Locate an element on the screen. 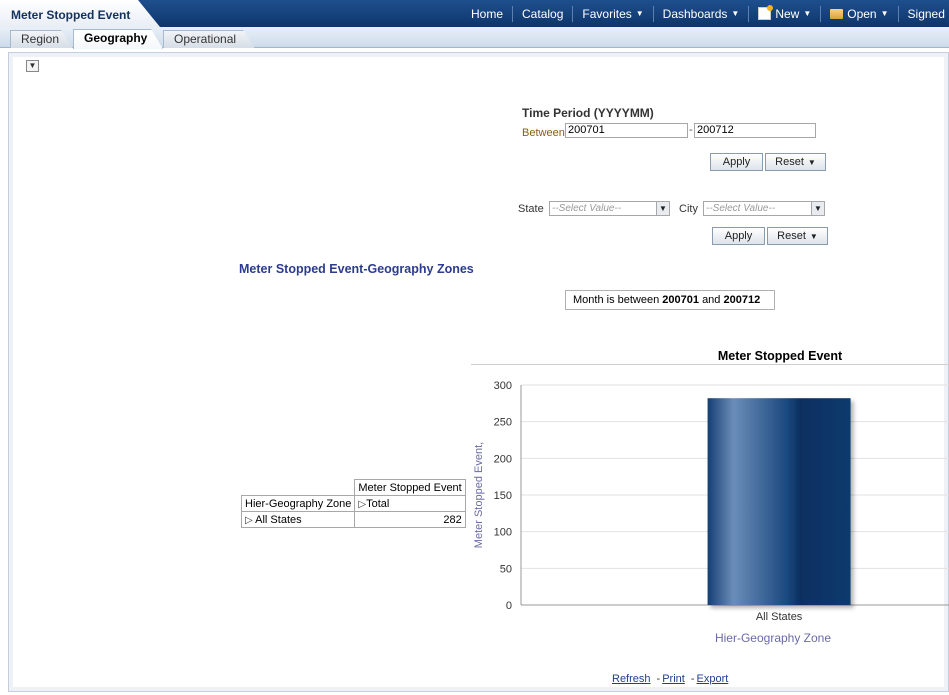 The image size is (949, 695). filter-view: Month is between 200701 and 200712 is located at coordinates (670, 300).